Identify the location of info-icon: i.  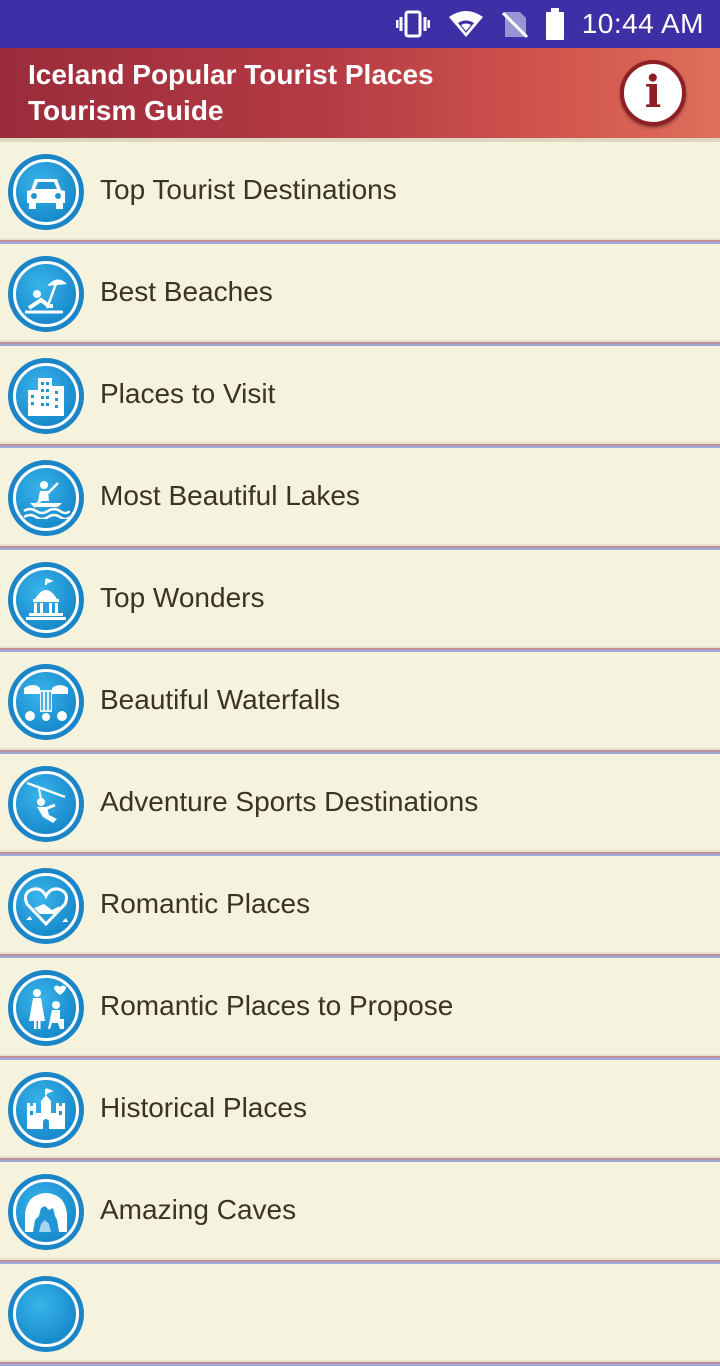
(653, 92).